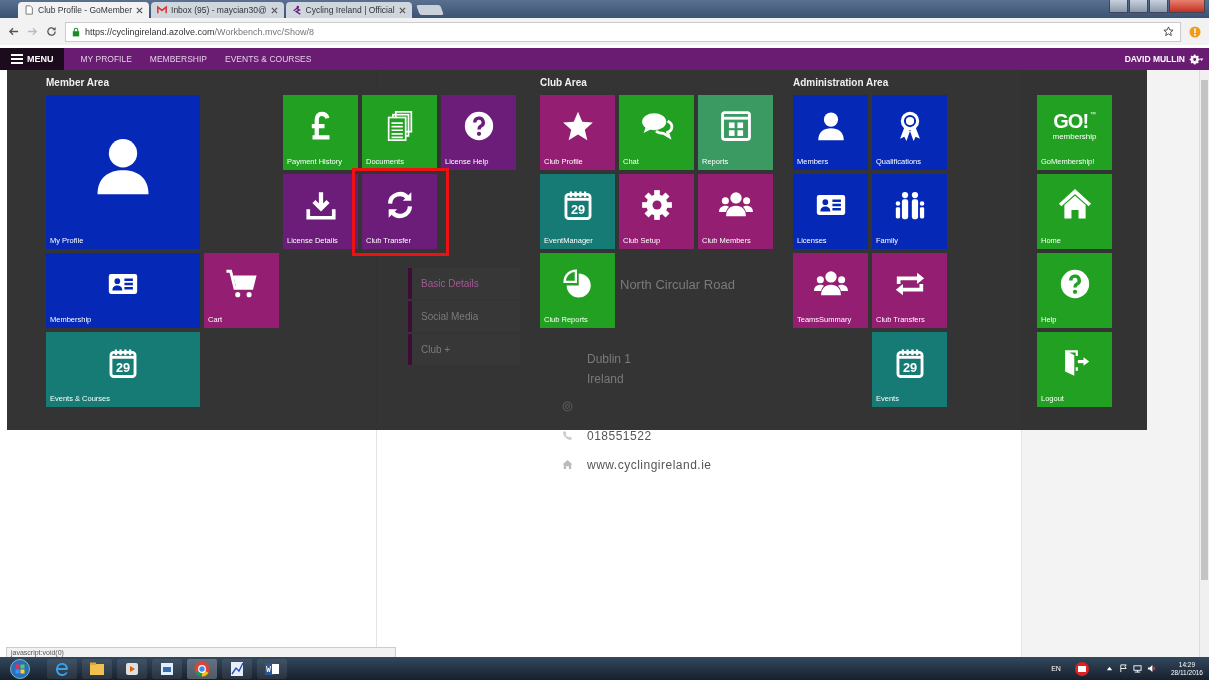  Describe the element at coordinates (29, 10) in the screenshot. I see `page-icon` at that location.